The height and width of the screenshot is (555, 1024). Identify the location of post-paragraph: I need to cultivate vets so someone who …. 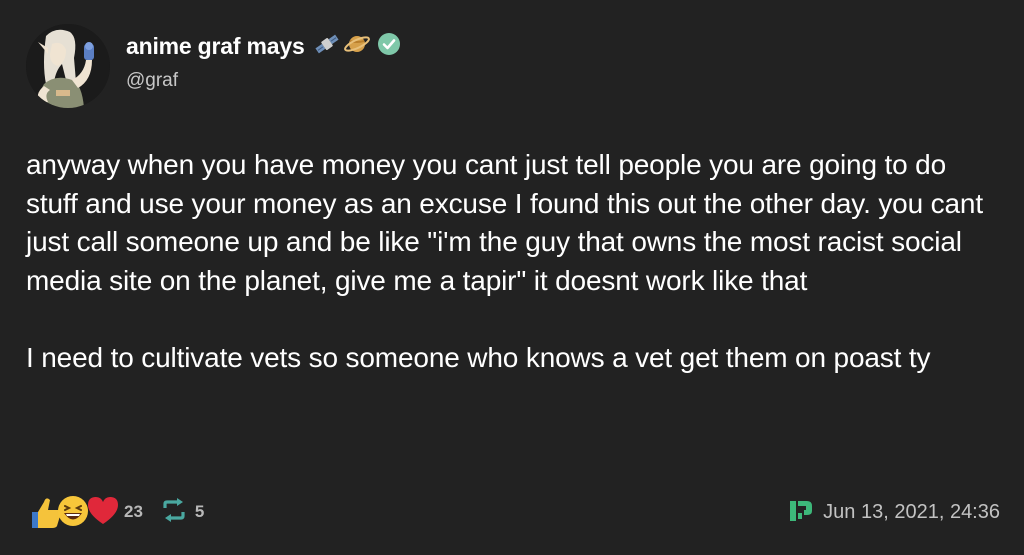
(478, 357).